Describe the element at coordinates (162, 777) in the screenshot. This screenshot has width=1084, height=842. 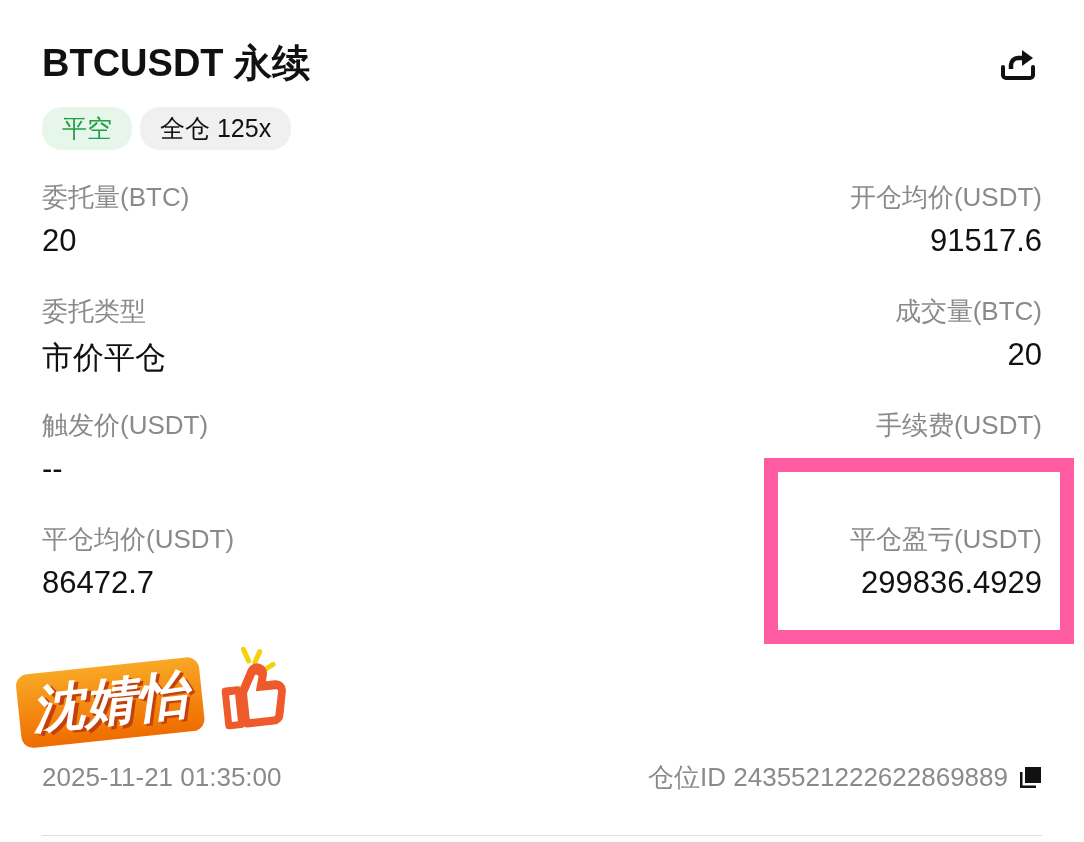
I see `order-time: 2025-11-21 01:35:00` at that location.